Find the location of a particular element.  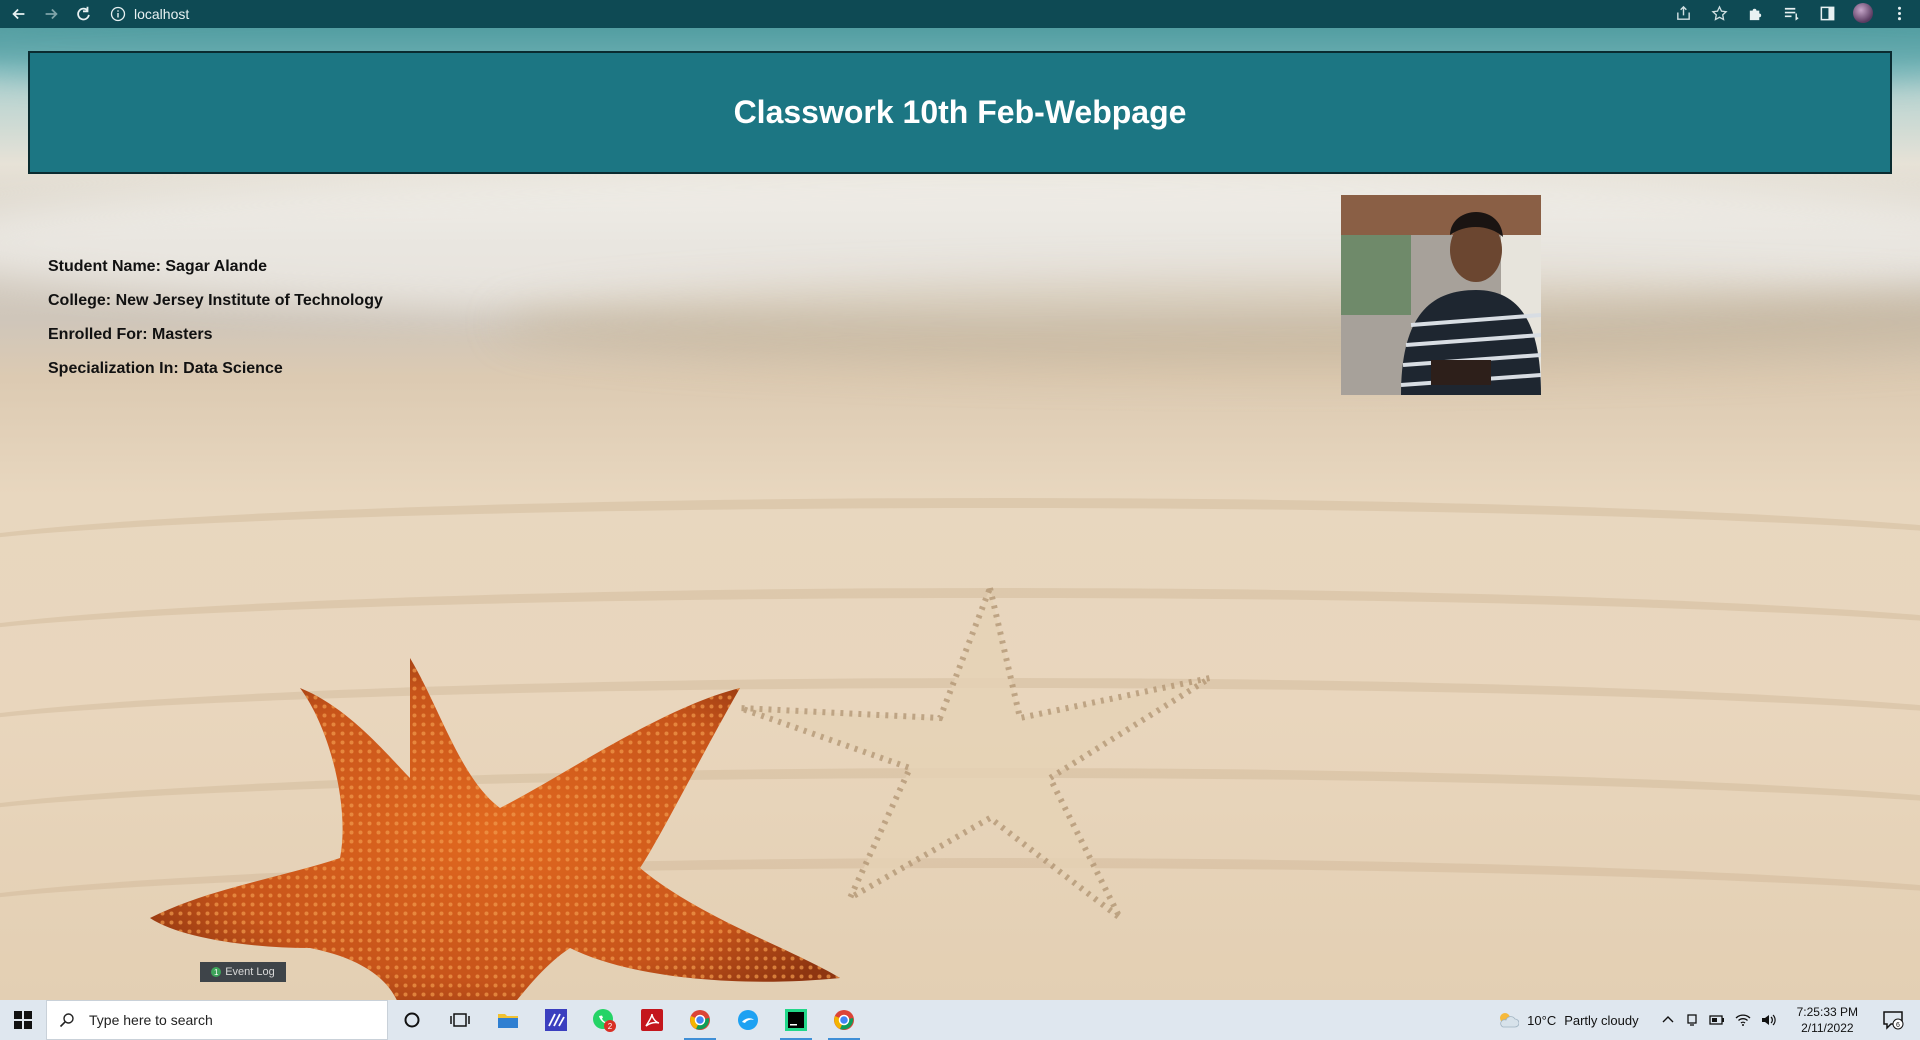

file-explorer-button is located at coordinates (508, 1020).